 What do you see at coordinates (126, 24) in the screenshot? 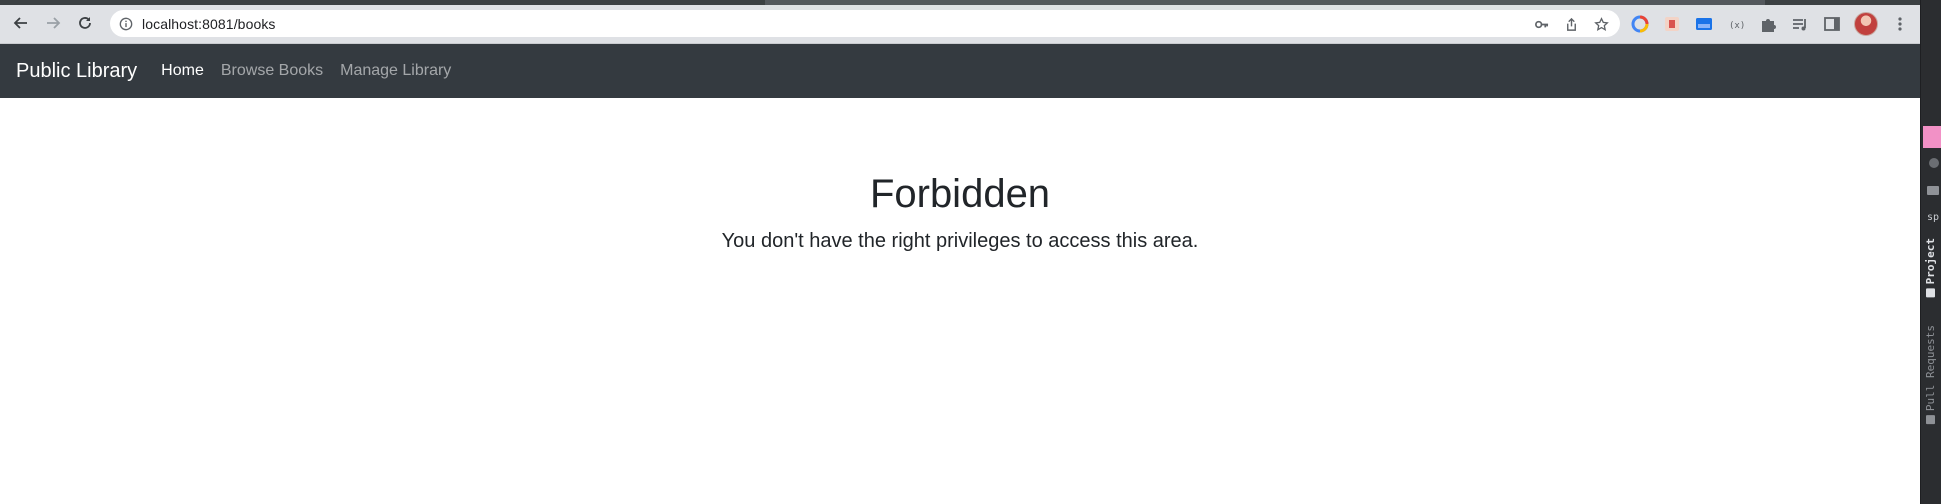
I see `info-circle-icon` at bounding box center [126, 24].